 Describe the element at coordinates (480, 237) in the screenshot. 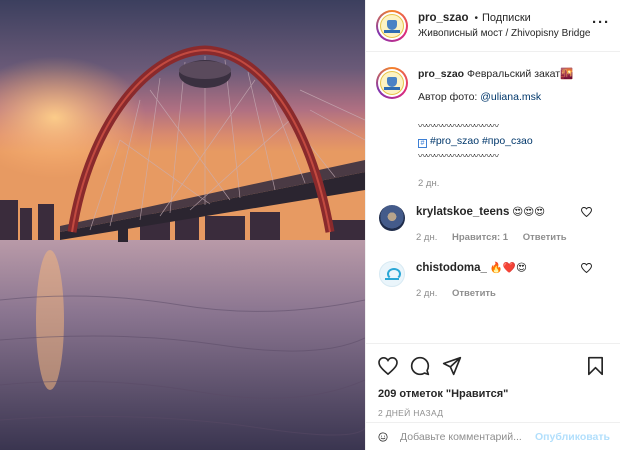

I see `comment-likes: Нравится: 1` at that location.